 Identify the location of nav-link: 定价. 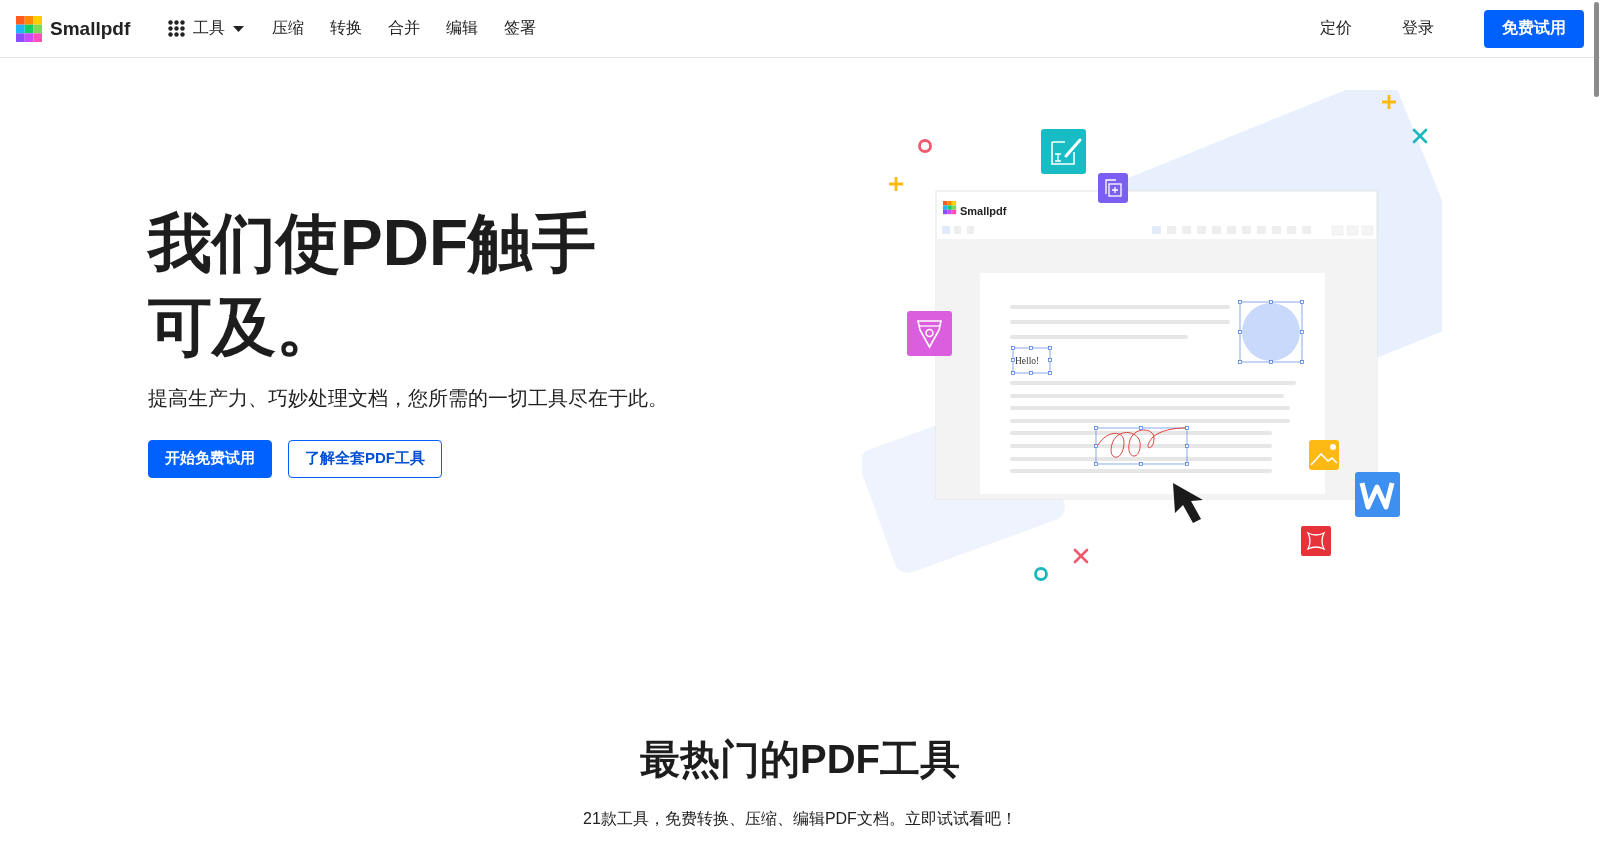
(1336, 28).